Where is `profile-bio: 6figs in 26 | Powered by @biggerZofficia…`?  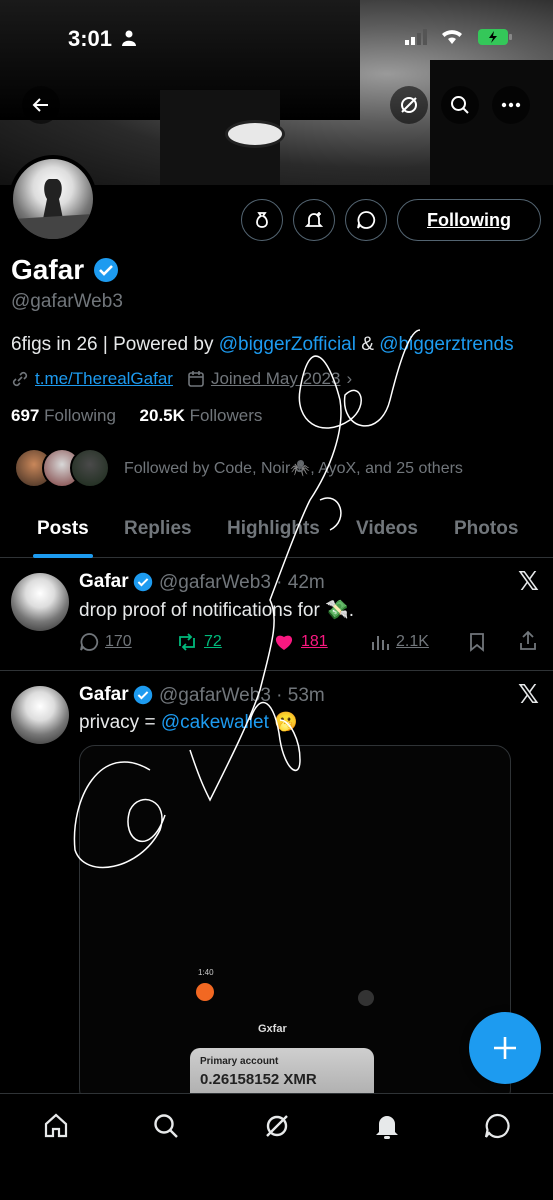
profile-bio: 6figs in 26 | Powered by @biggerZofficia… is located at coordinates (262, 345).